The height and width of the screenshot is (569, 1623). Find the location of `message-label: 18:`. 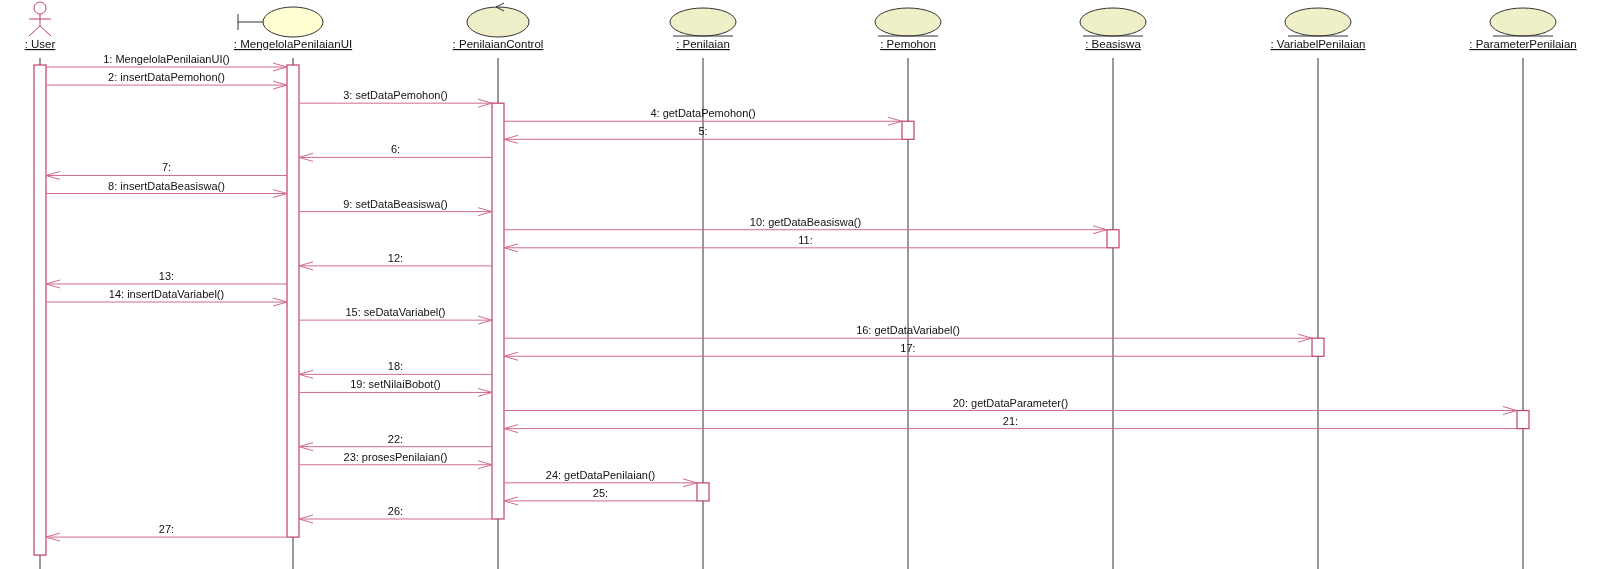

message-label: 18: is located at coordinates (395, 366).